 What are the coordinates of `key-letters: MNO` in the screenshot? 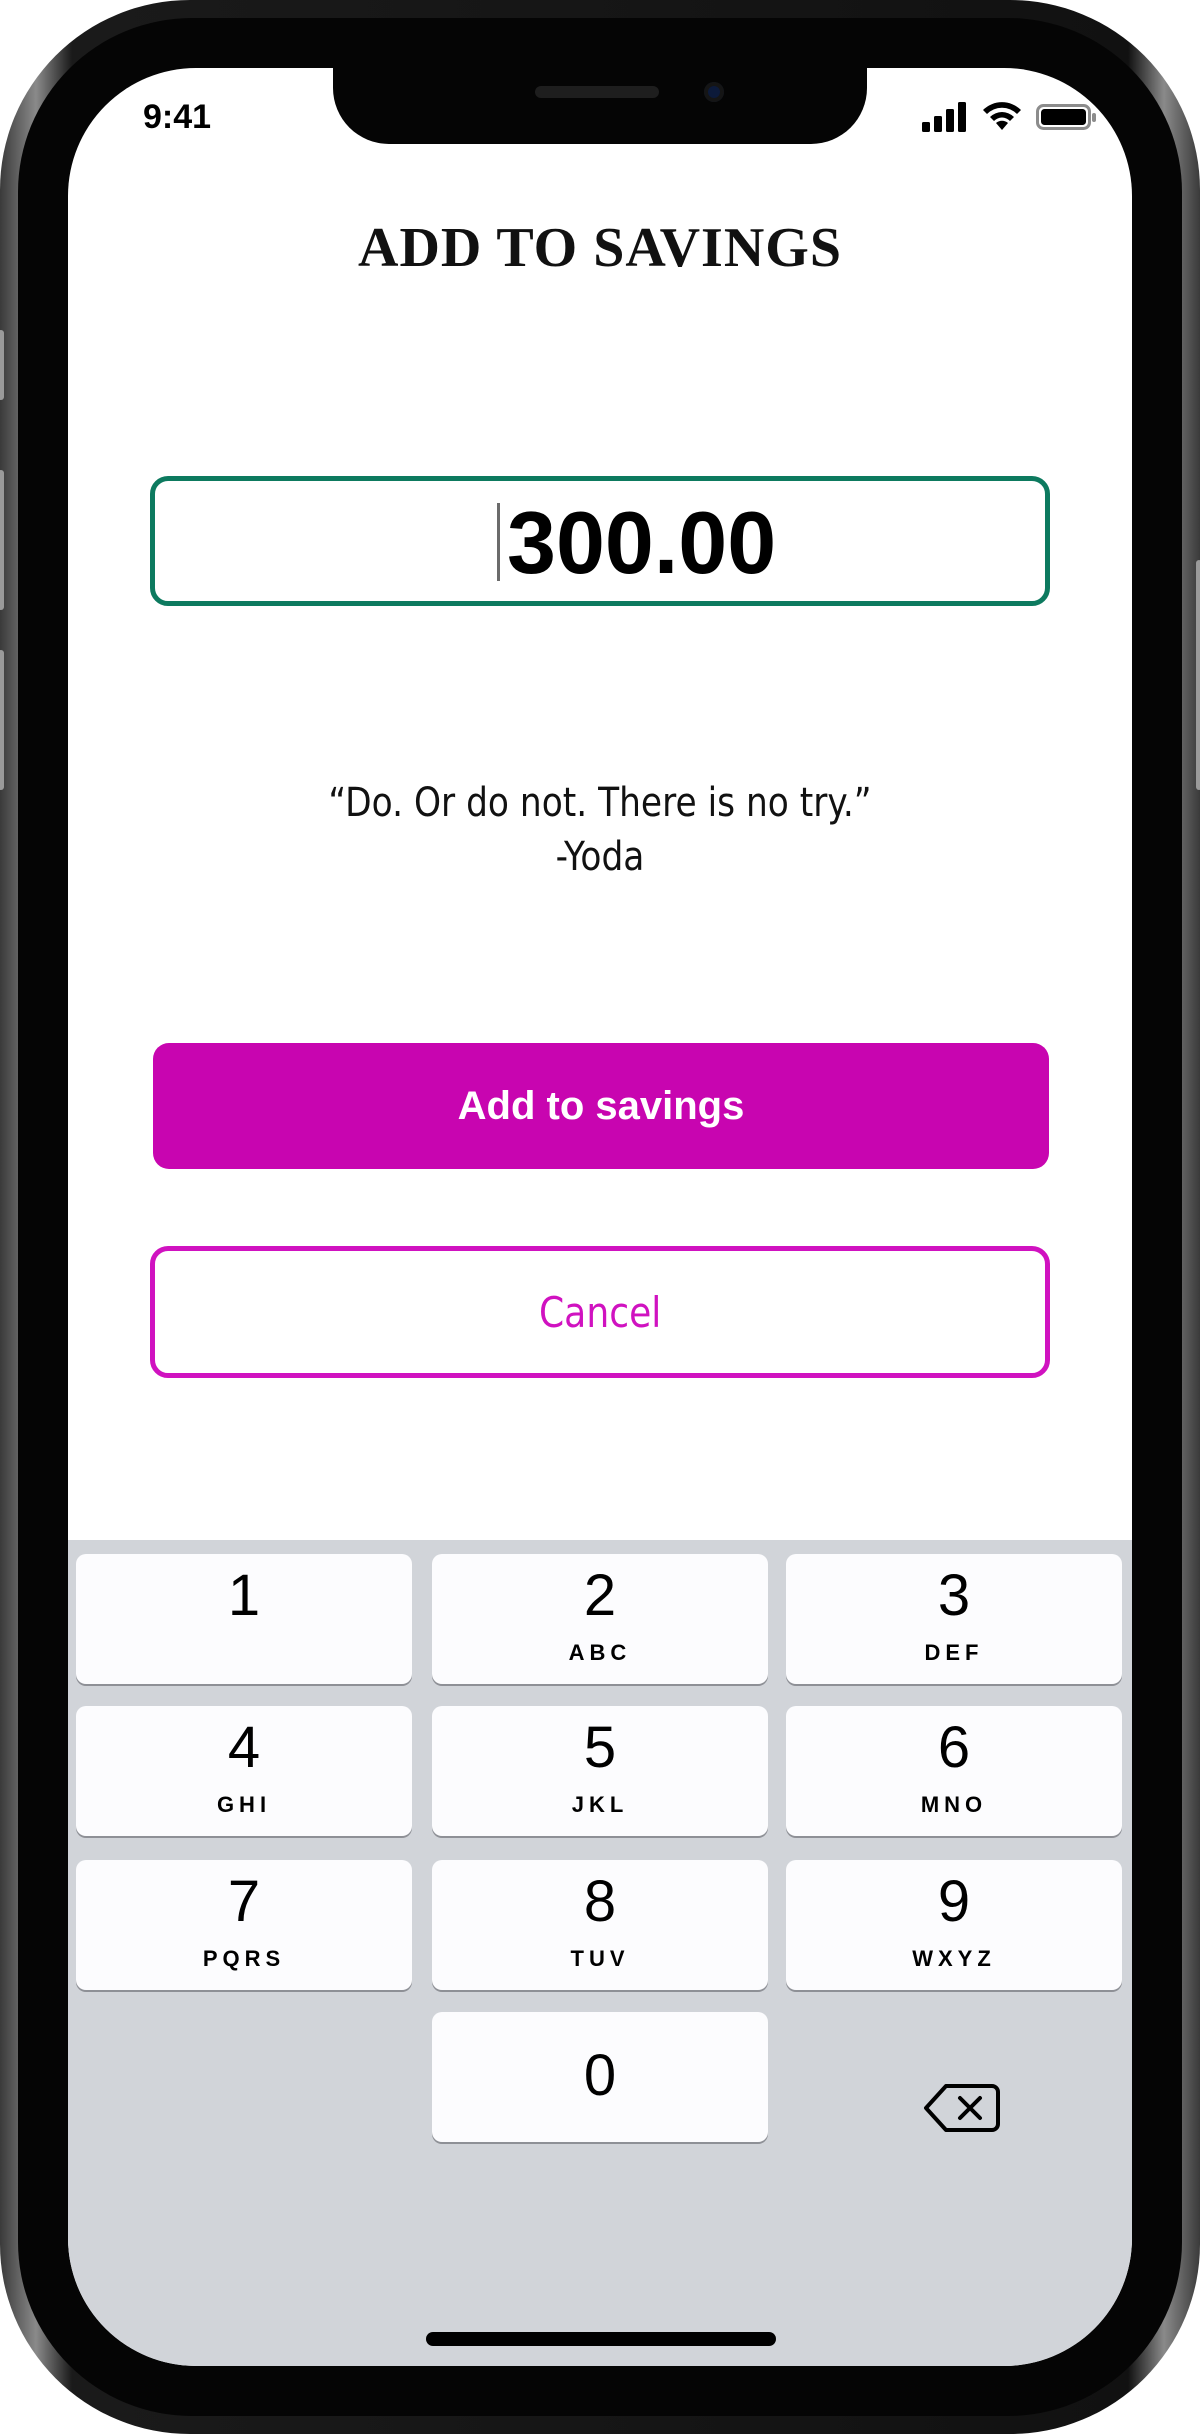 It's located at (954, 1804).